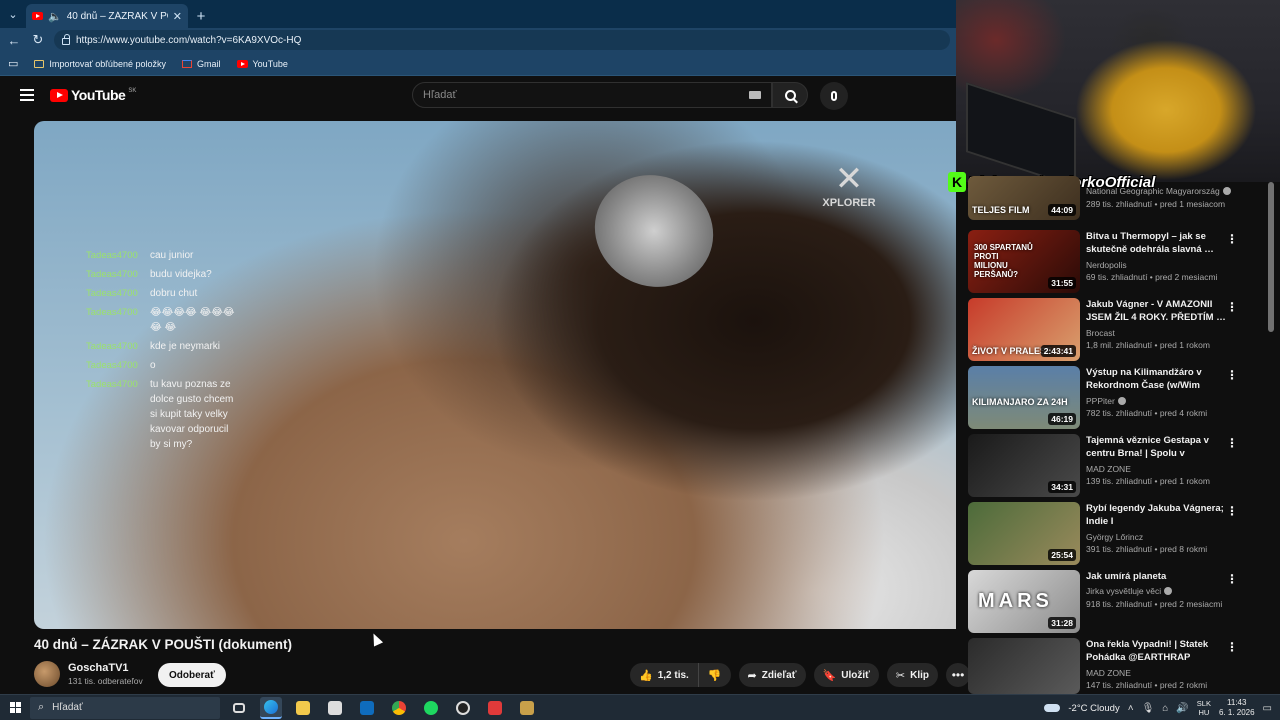 Image resolution: width=1280 pixels, height=720 pixels. I want to click on file-explorer-icon, so click(303, 708).